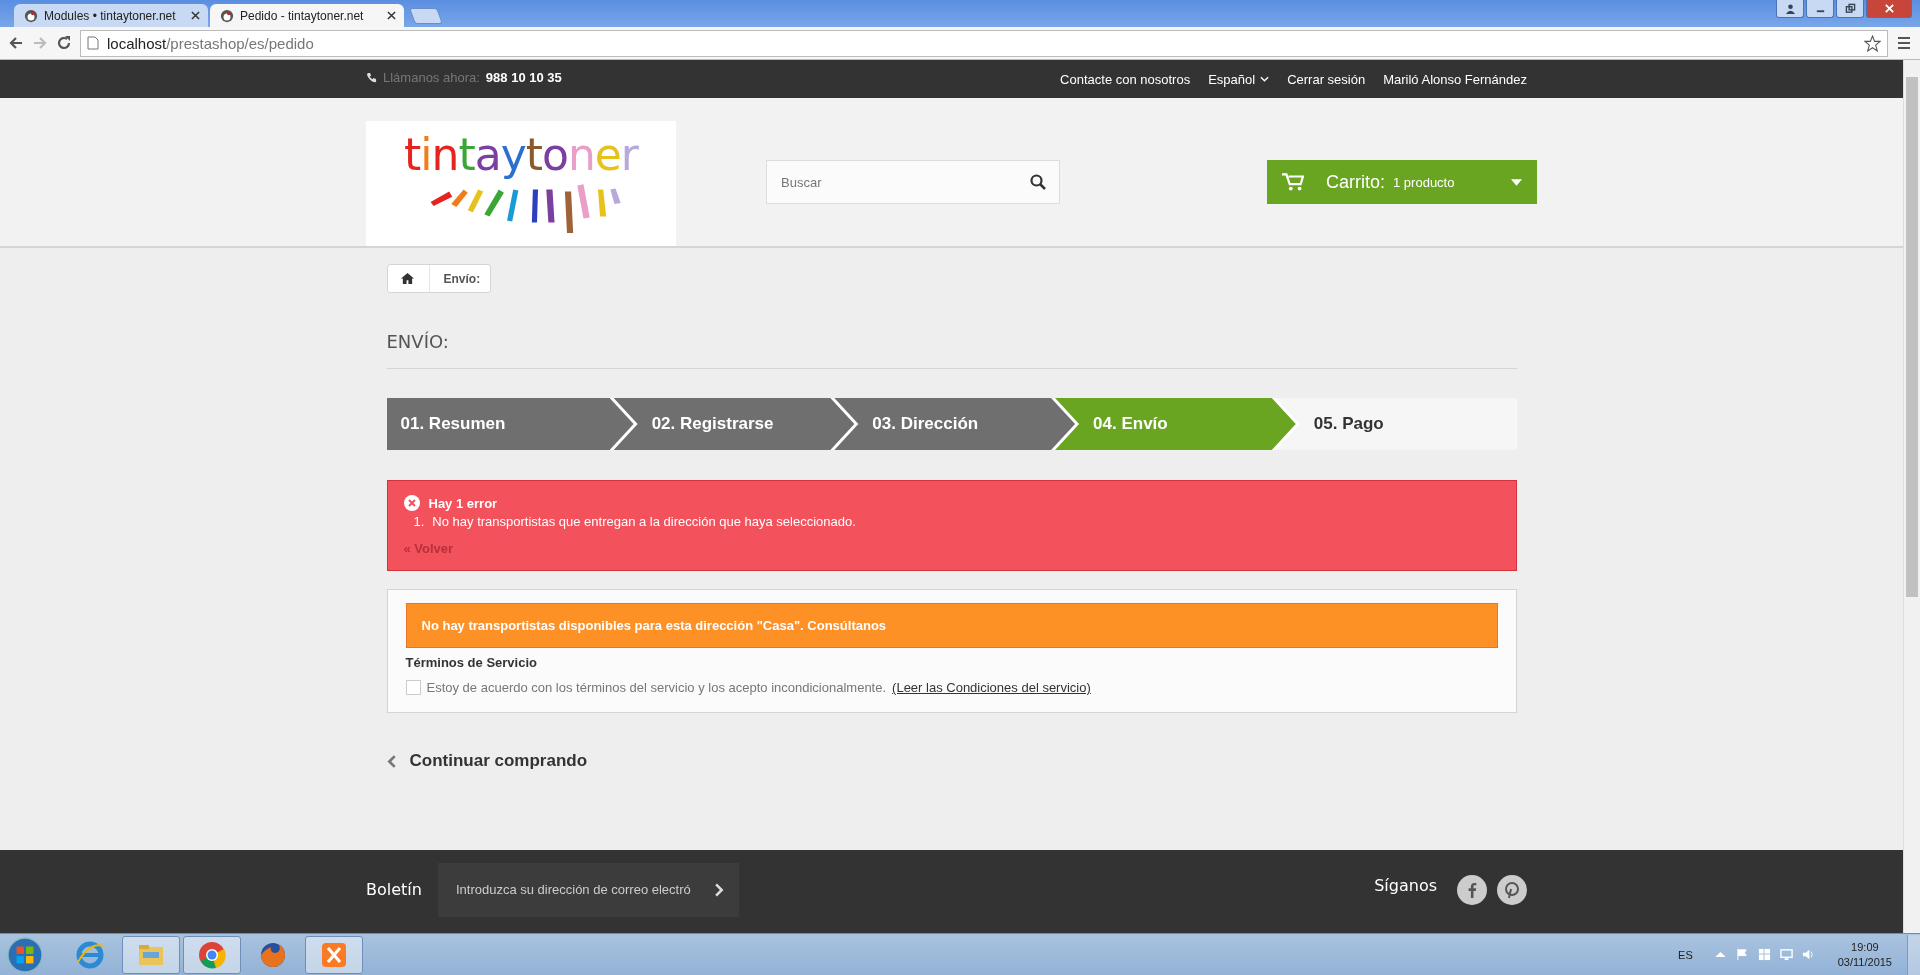 This screenshot has width=1920, height=975. I want to click on chevron-right-icon, so click(719, 889).